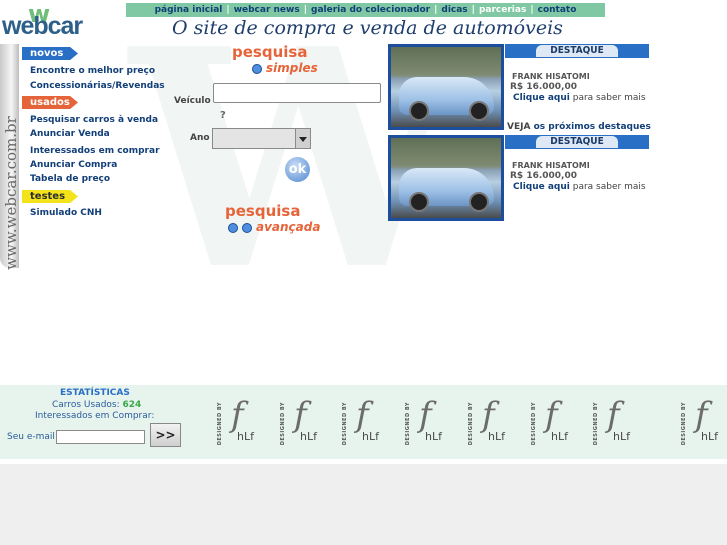  I want to click on nav-pagina-inicial: página inicial, so click(189, 10).